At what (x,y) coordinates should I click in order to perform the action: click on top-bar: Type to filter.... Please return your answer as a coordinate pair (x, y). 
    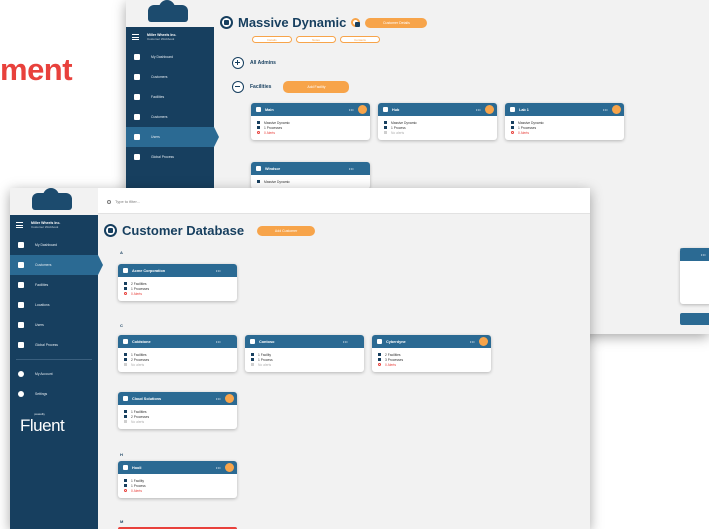
    Looking at the image, I should click on (344, 201).